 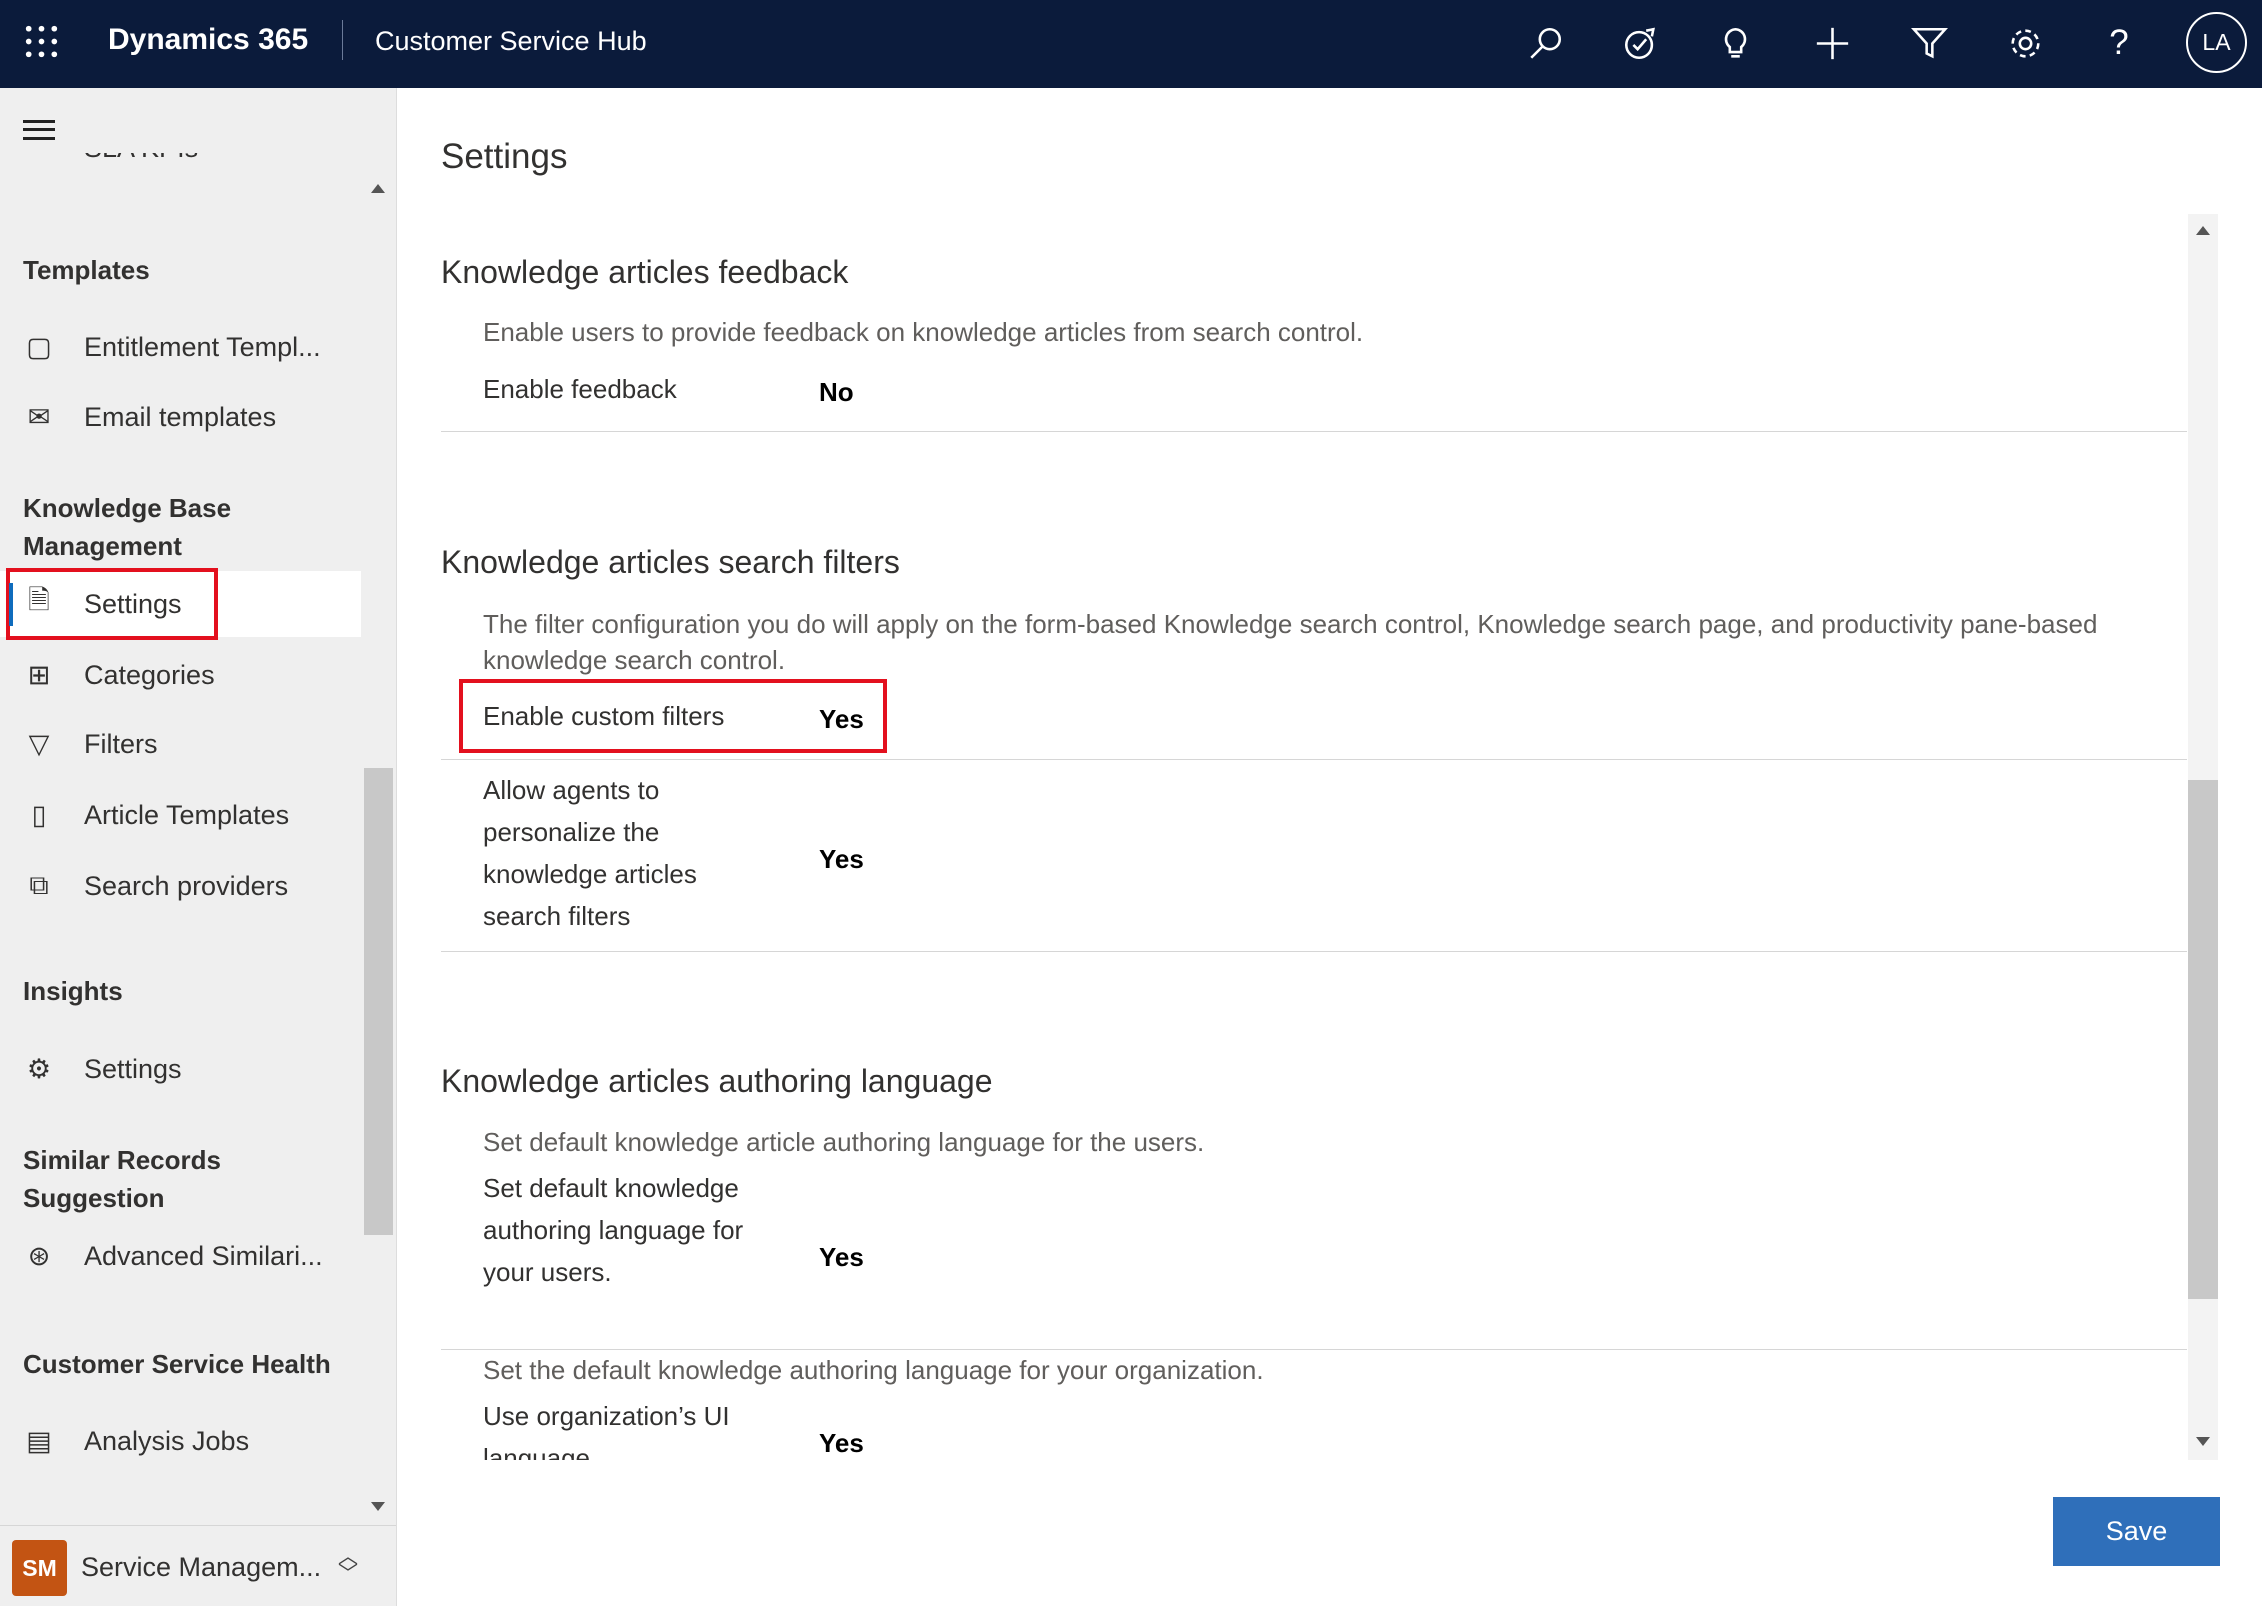 I want to click on filter-icon, so click(x=1929, y=43).